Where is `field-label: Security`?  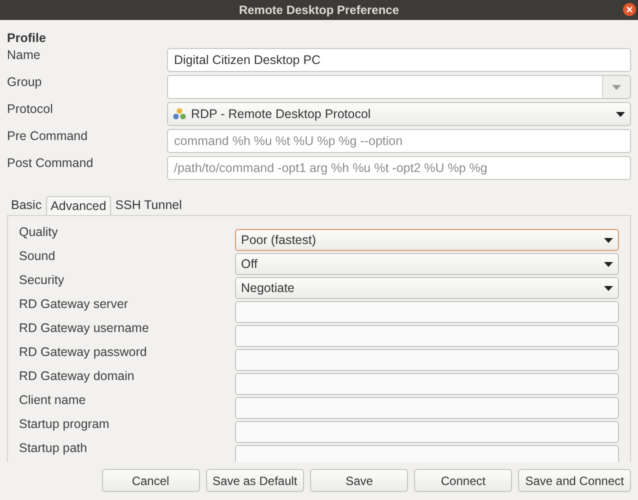
field-label: Security is located at coordinates (42, 280).